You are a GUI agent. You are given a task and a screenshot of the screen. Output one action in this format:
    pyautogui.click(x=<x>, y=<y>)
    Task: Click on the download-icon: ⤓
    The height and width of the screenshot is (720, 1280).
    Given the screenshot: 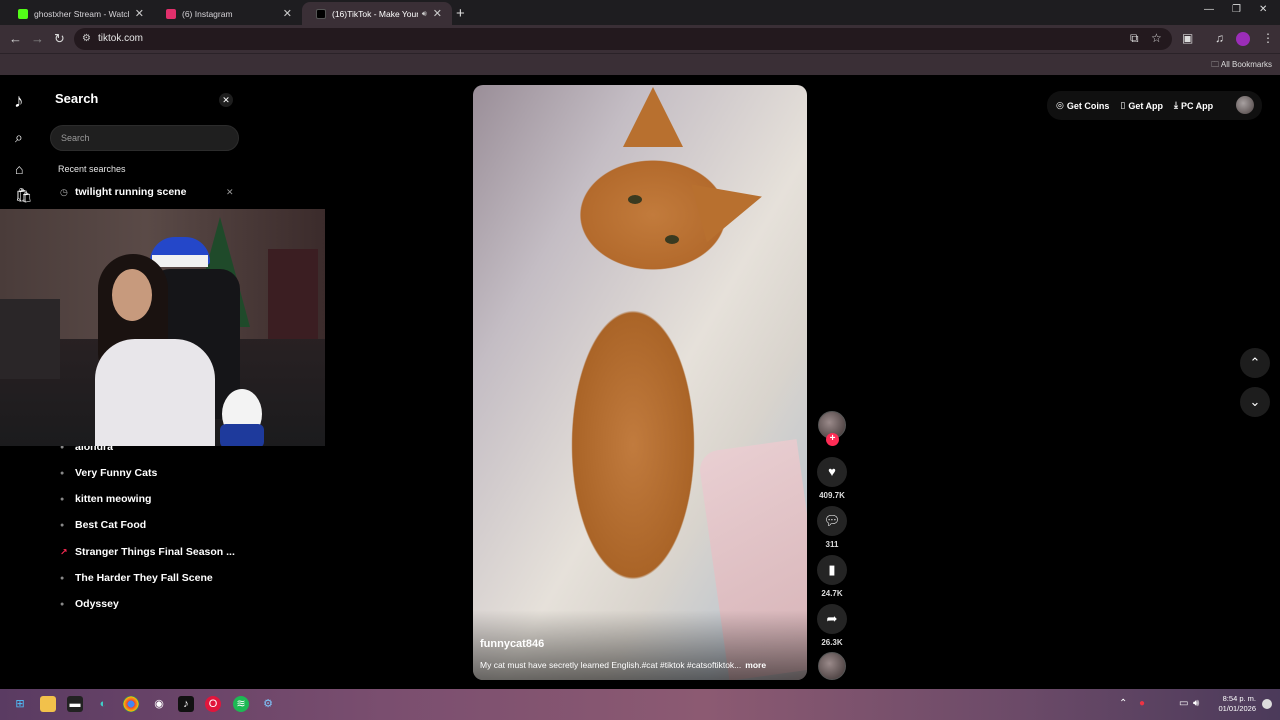 What is the action you would take?
    pyautogui.click(x=1176, y=105)
    